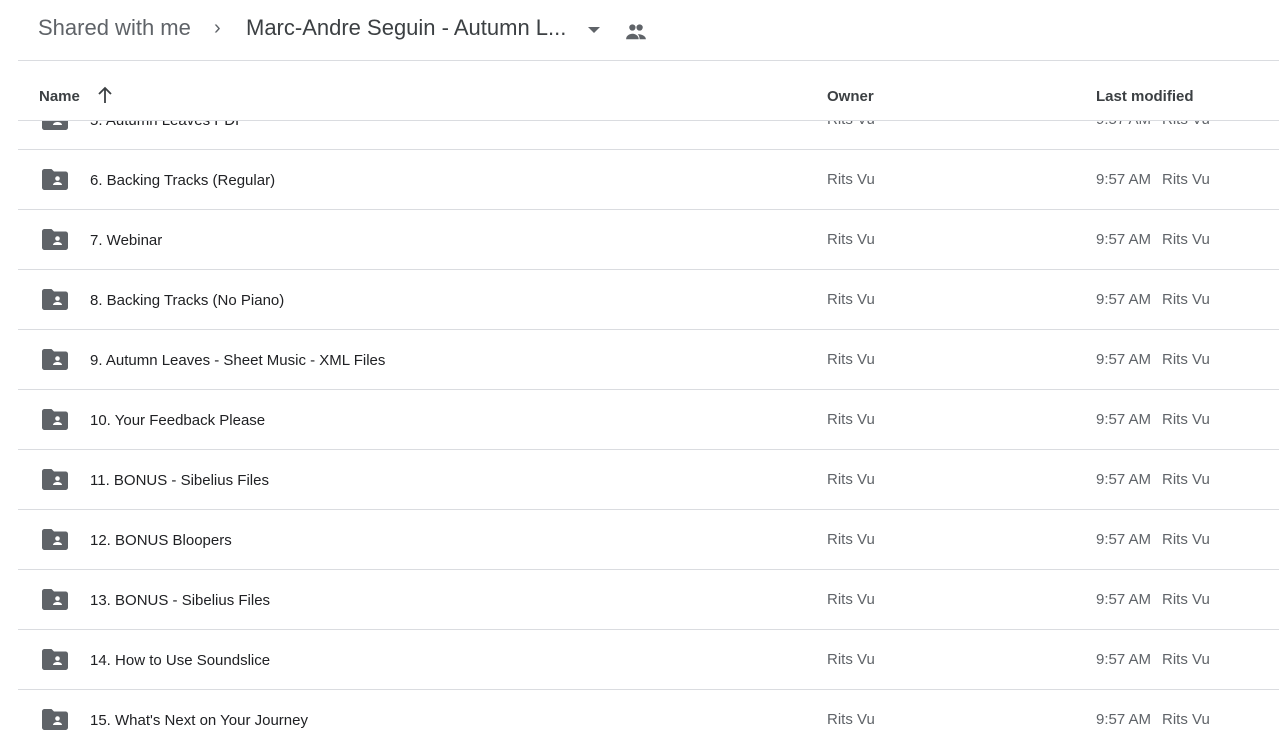 The image size is (1279, 739). What do you see at coordinates (179, 480) in the screenshot?
I see `file-name: 11. BONUS - Sibelius Files` at bounding box center [179, 480].